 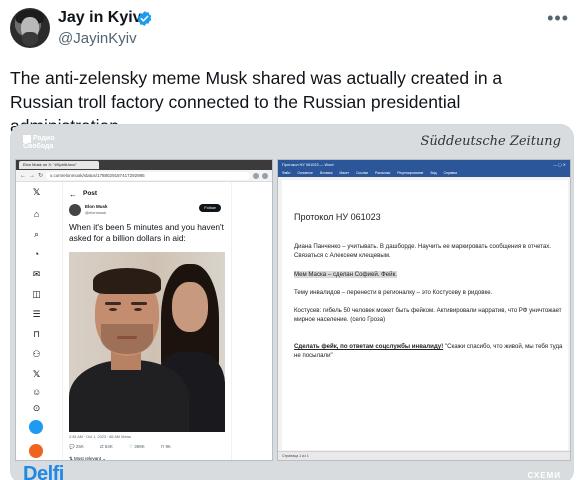 I want to click on meme-photo, so click(x=147, y=342).